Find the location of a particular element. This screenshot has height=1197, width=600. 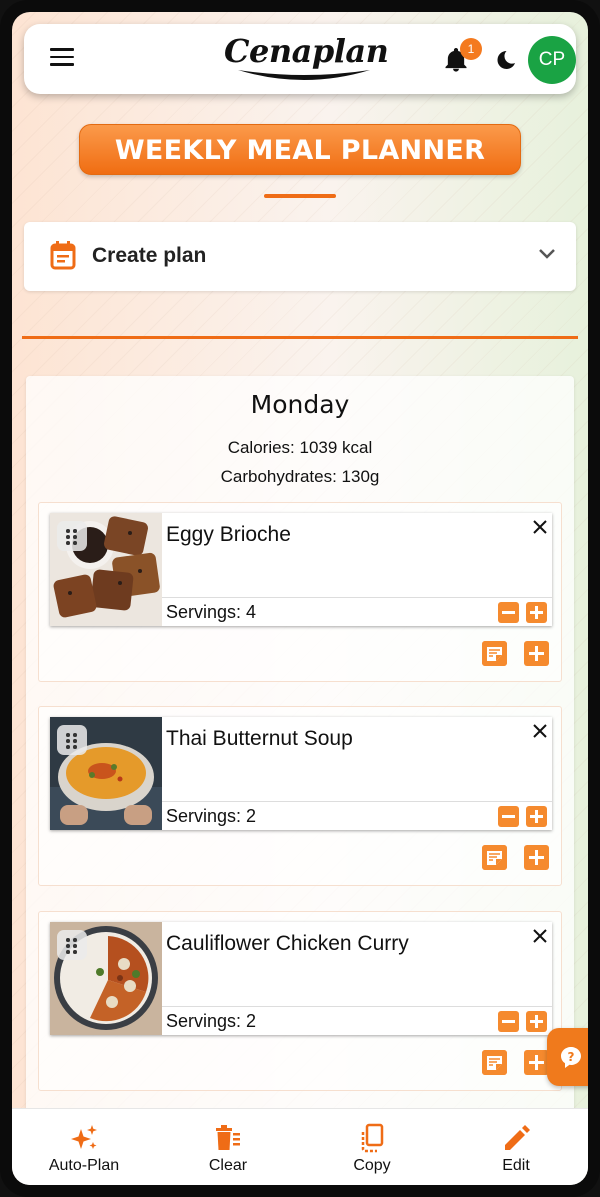

hamburger-menu-icon is located at coordinates (62, 59).